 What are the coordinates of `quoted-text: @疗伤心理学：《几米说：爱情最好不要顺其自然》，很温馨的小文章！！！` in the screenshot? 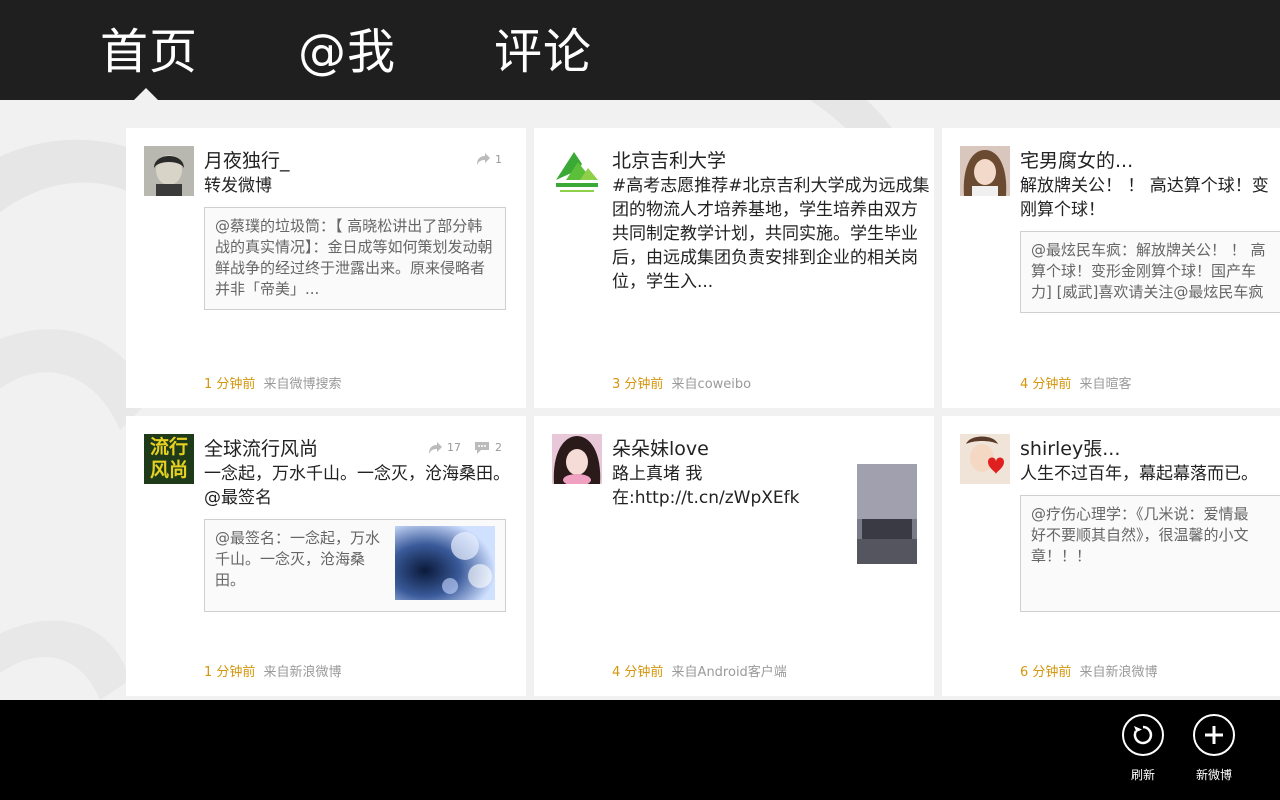 It's located at (1140, 535).